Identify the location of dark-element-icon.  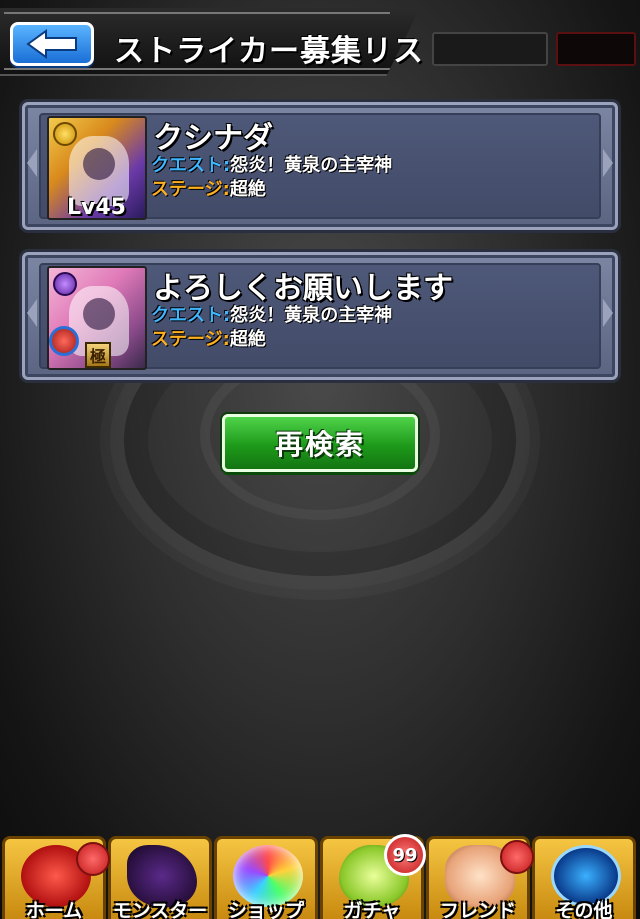
(65, 284).